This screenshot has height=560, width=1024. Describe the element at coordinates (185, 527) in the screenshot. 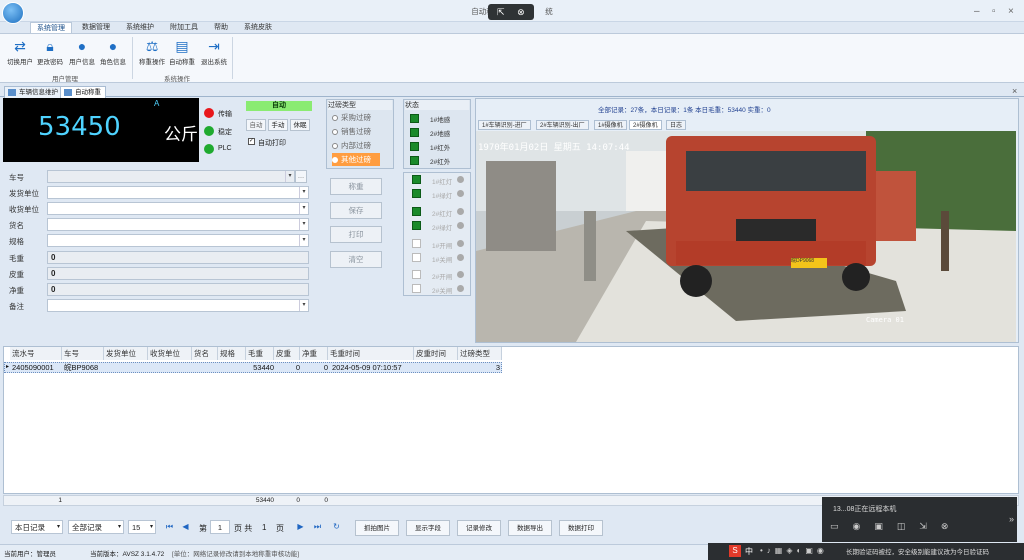

I see `prev-page-icon: ◀` at that location.